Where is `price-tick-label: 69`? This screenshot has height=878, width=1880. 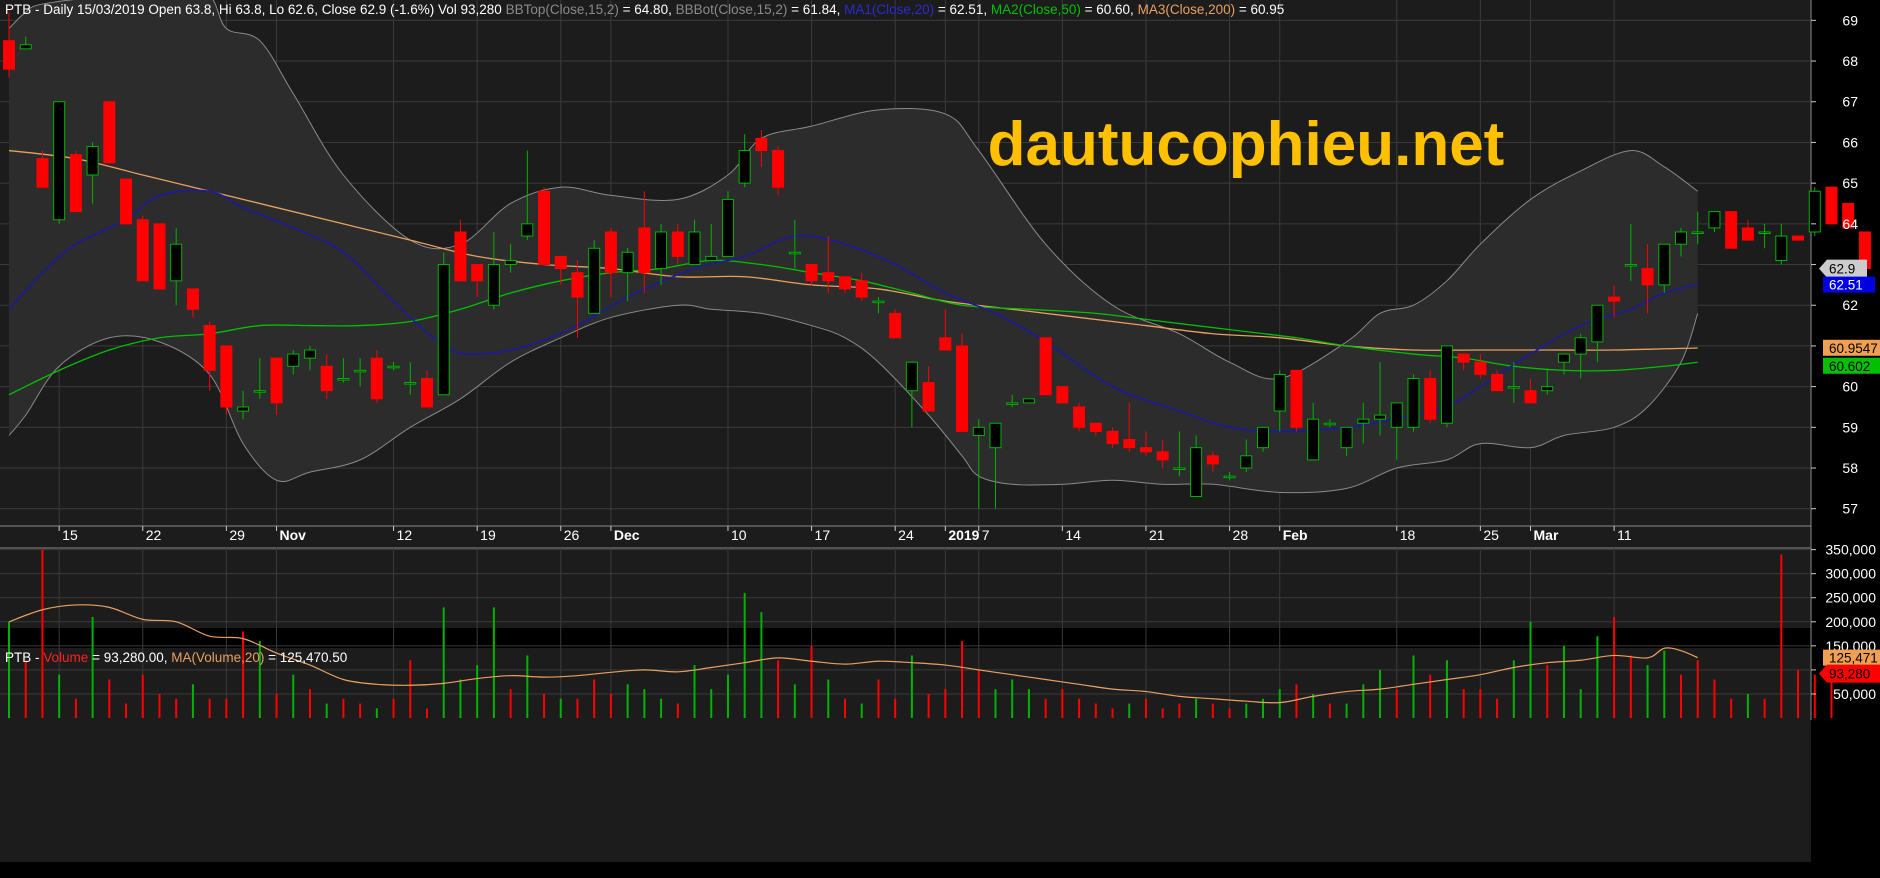
price-tick-label: 69 is located at coordinates (1850, 20).